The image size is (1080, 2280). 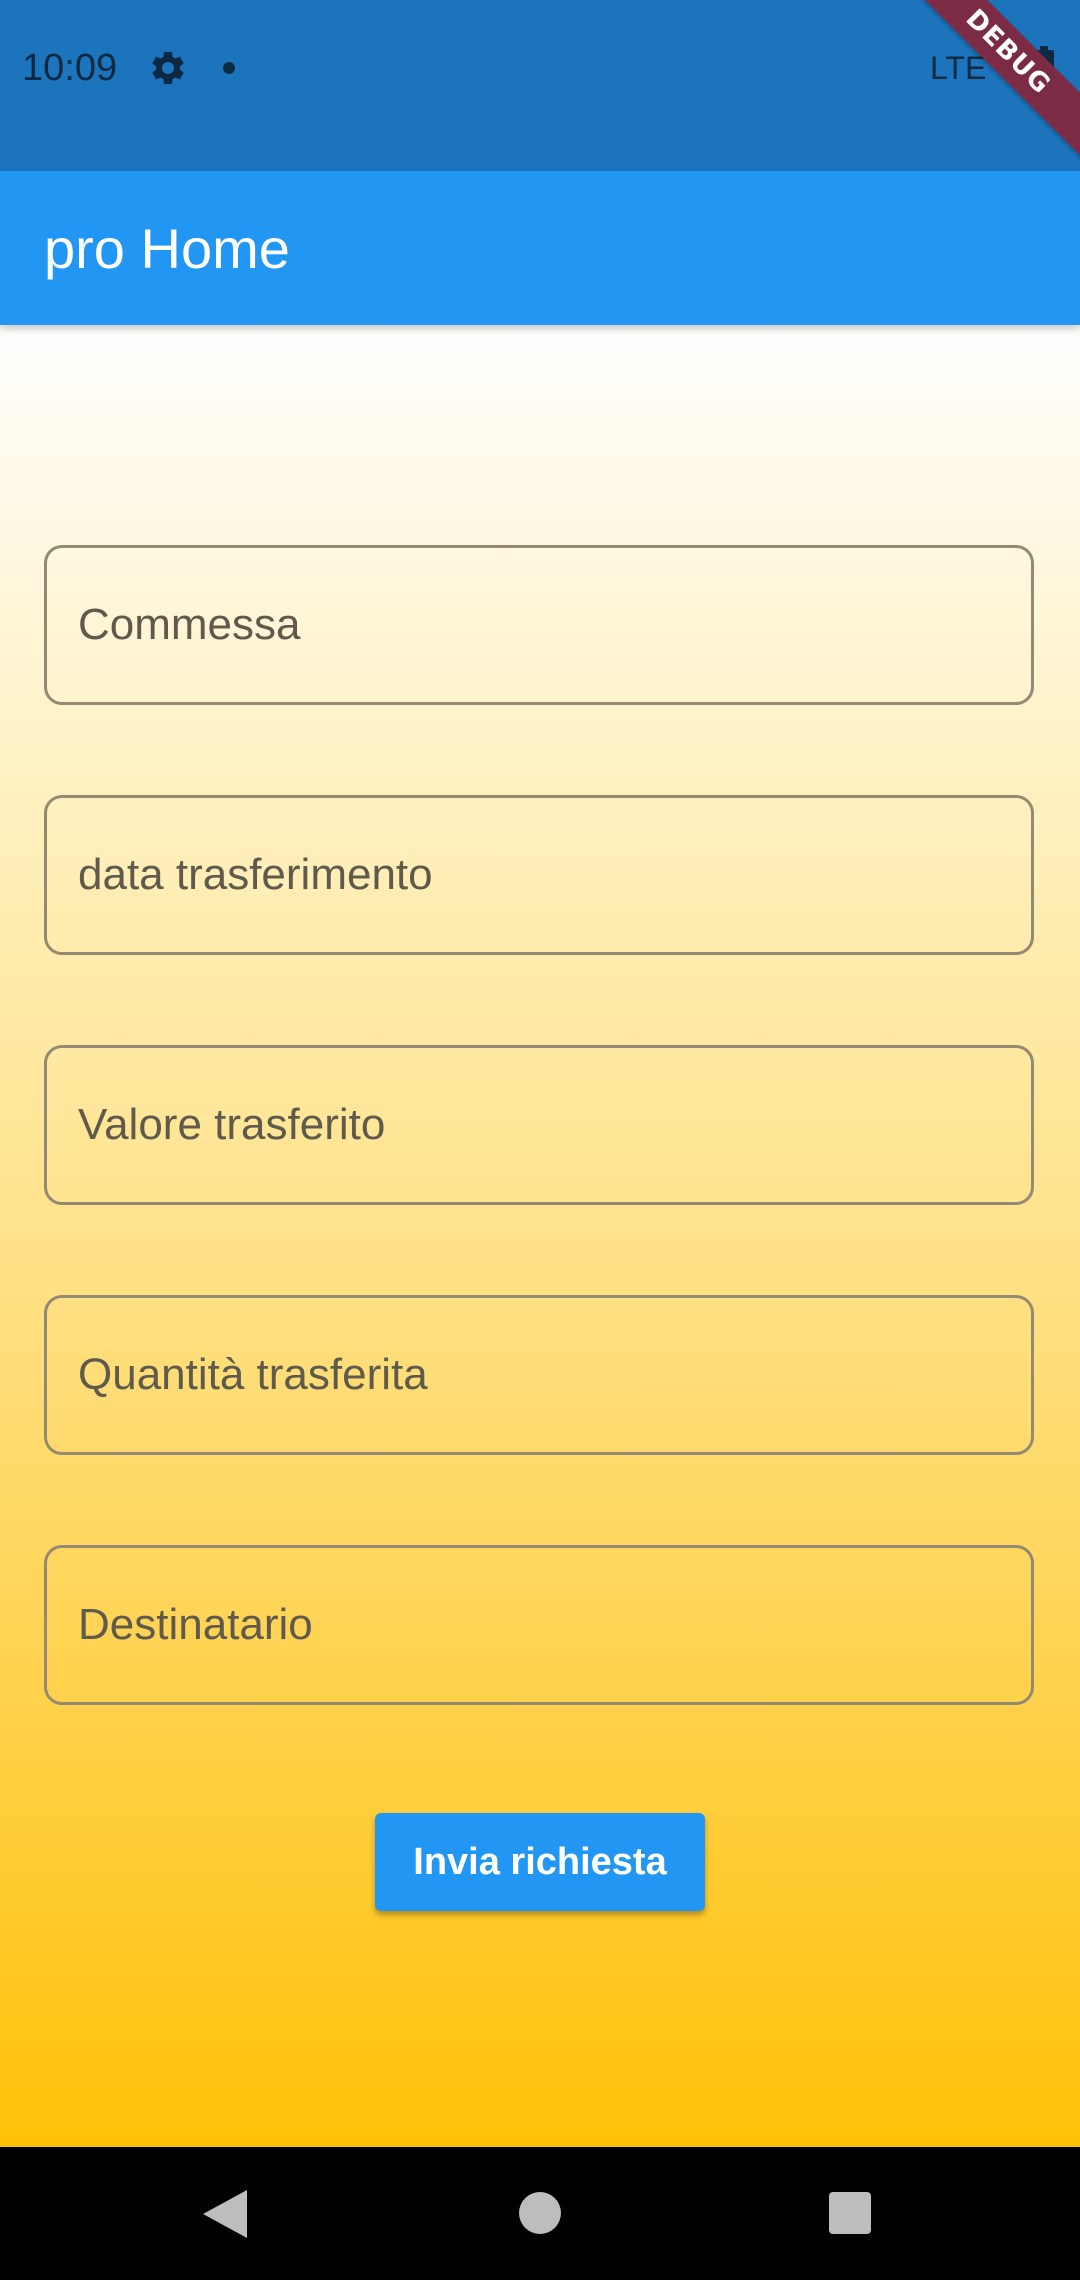 I want to click on commessa-field, so click(x=539, y=625).